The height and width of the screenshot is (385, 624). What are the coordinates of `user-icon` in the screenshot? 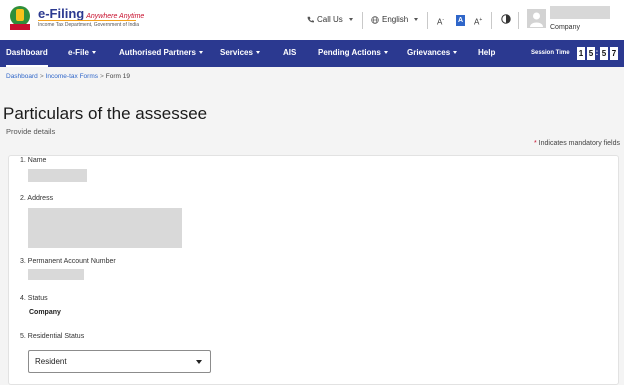 It's located at (536, 19).